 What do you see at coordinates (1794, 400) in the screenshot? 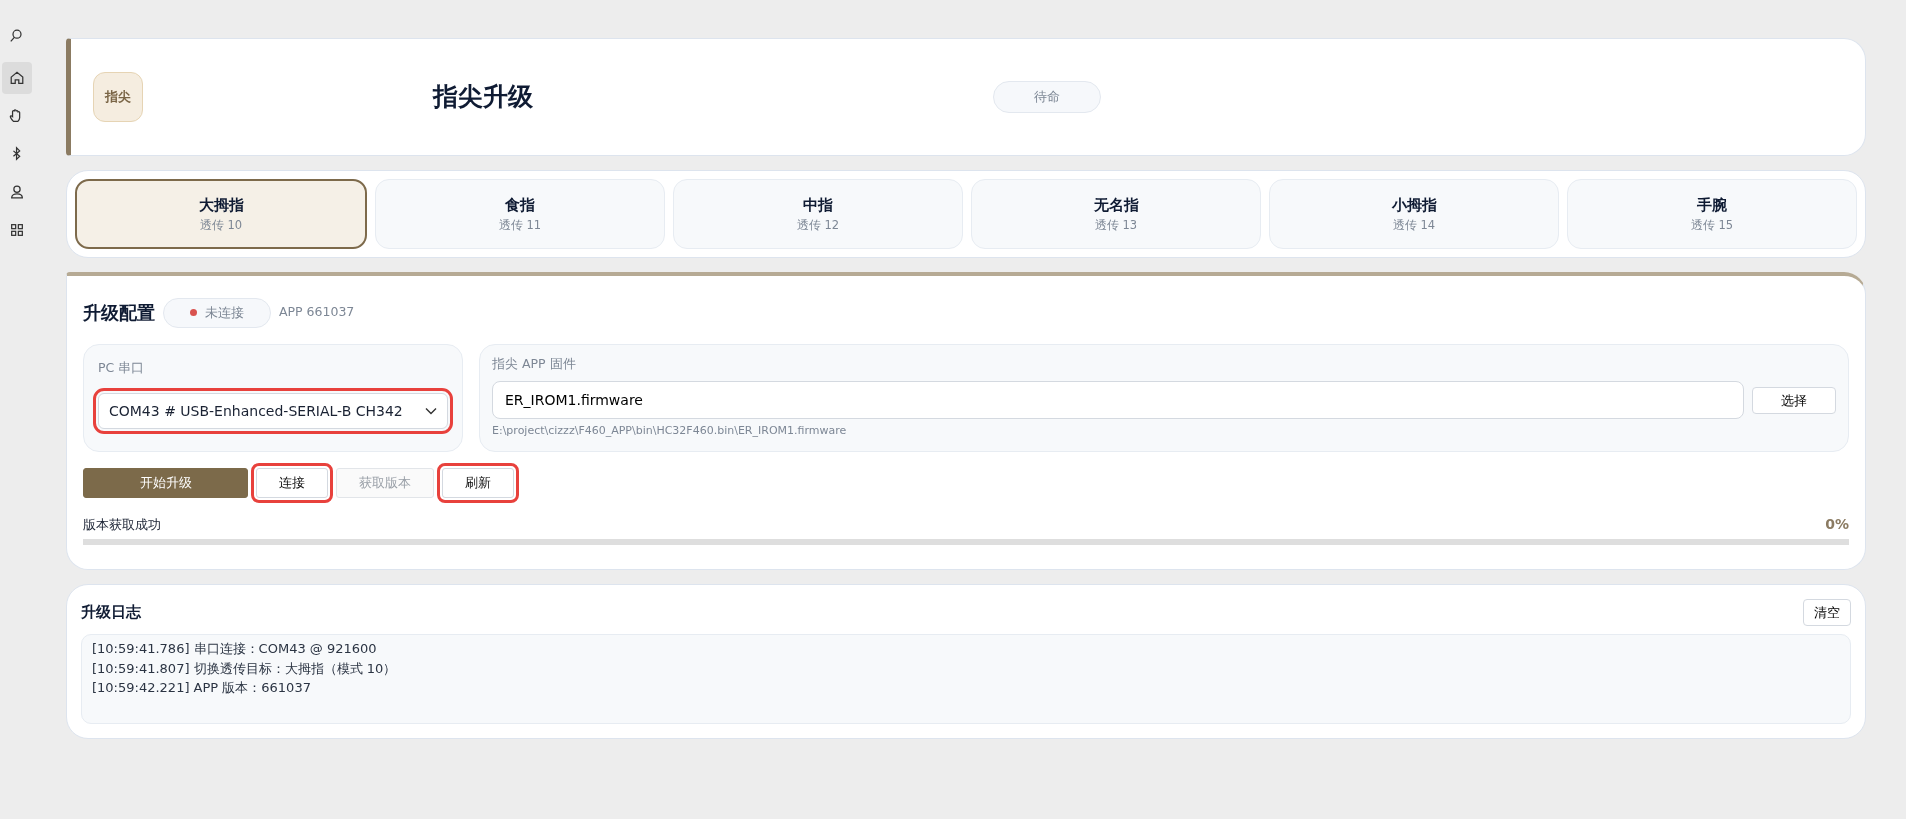
I see `choose-button: 选择` at bounding box center [1794, 400].